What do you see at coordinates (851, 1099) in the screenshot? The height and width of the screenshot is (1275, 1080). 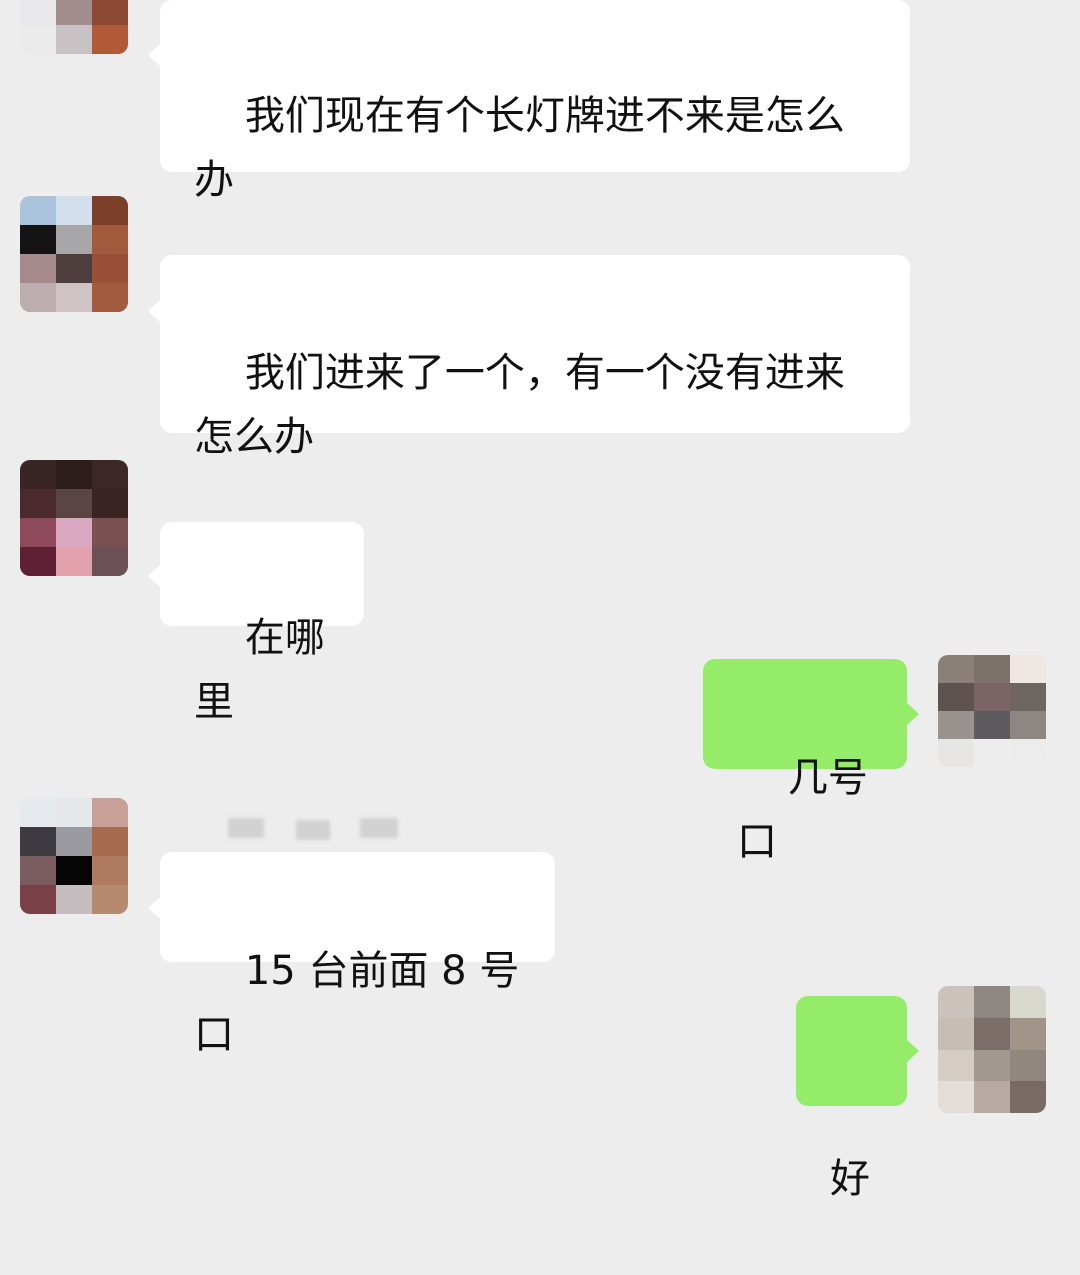 I see `message-bubble: 好` at bounding box center [851, 1099].